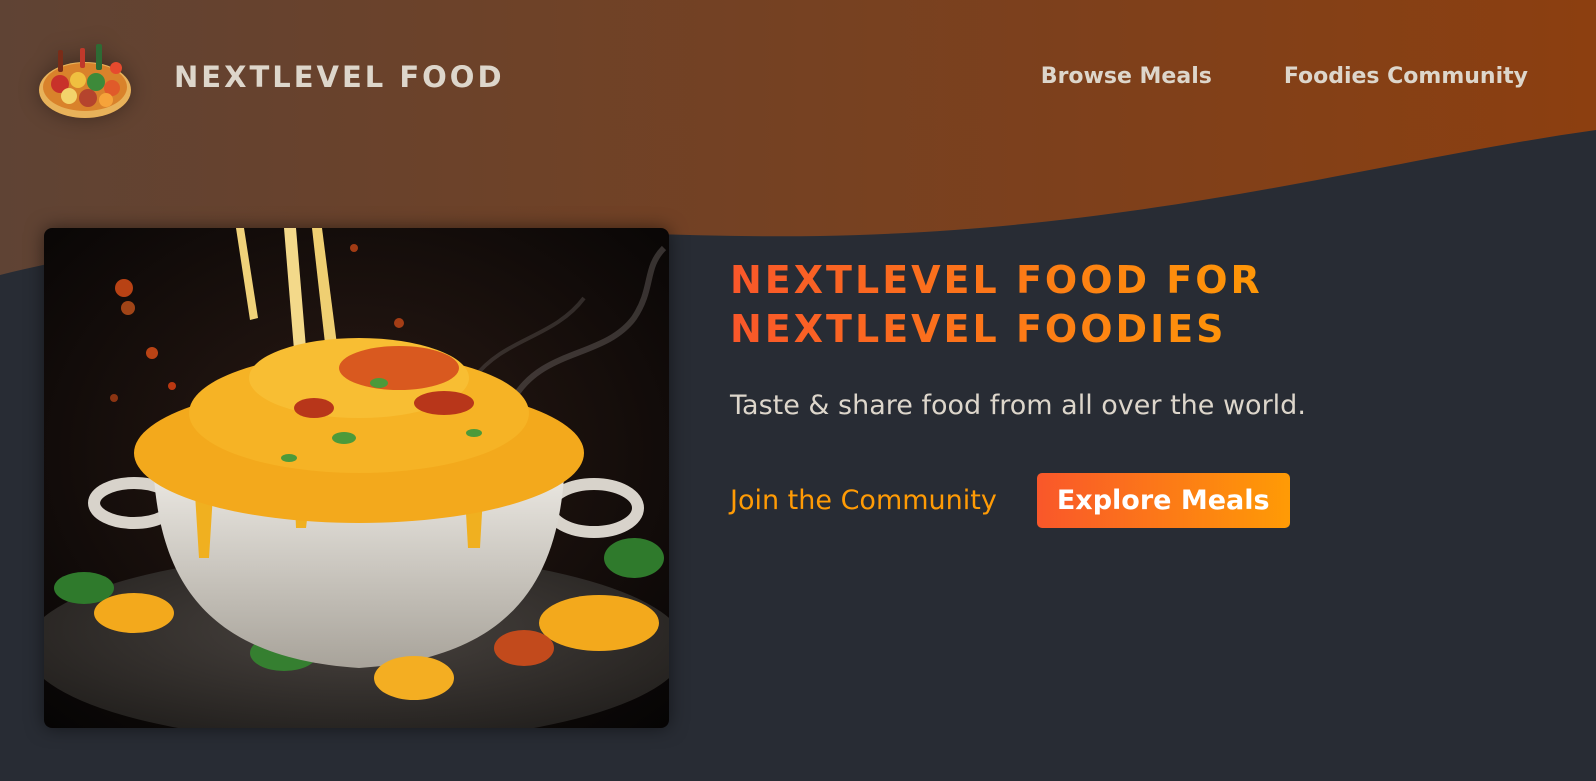  Describe the element at coordinates (1010, 305) in the screenshot. I see `hero-title: NEXTLEVEL FOOD FOR NEXTLEVEL FOODIES` at that location.